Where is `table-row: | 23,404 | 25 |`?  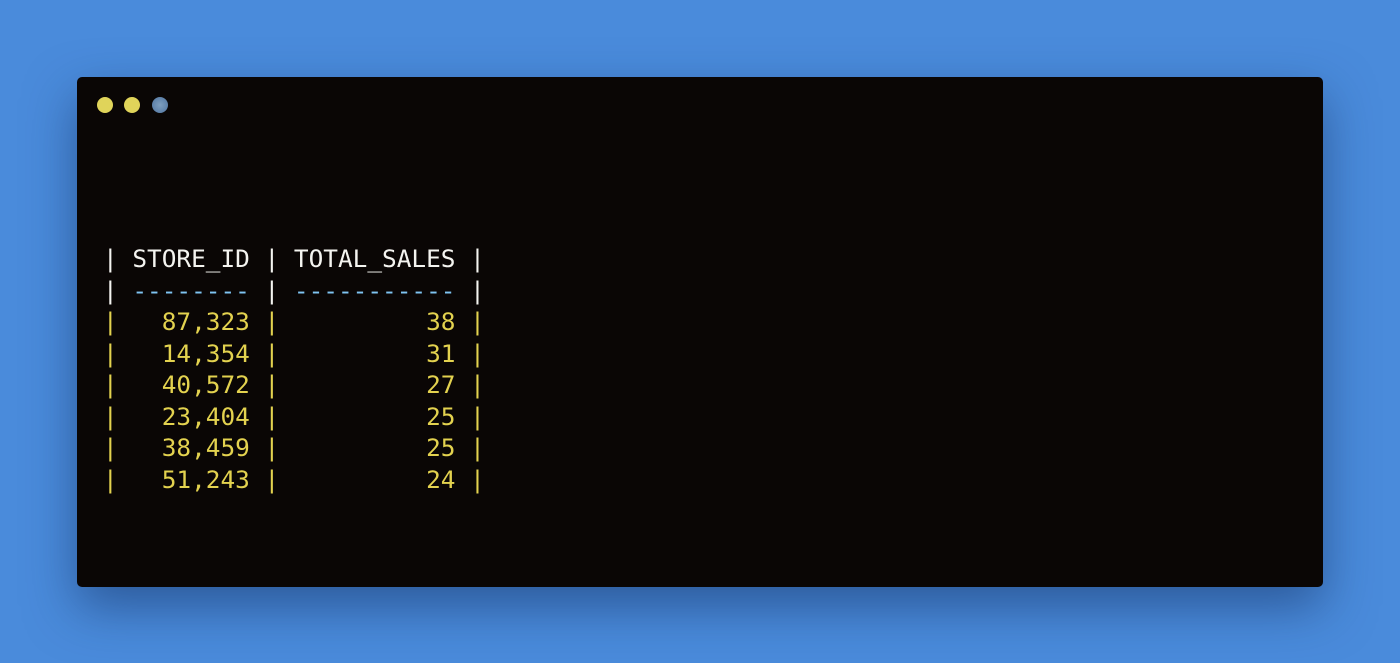
table-row: | 23,404 | 25 | is located at coordinates (294, 417).